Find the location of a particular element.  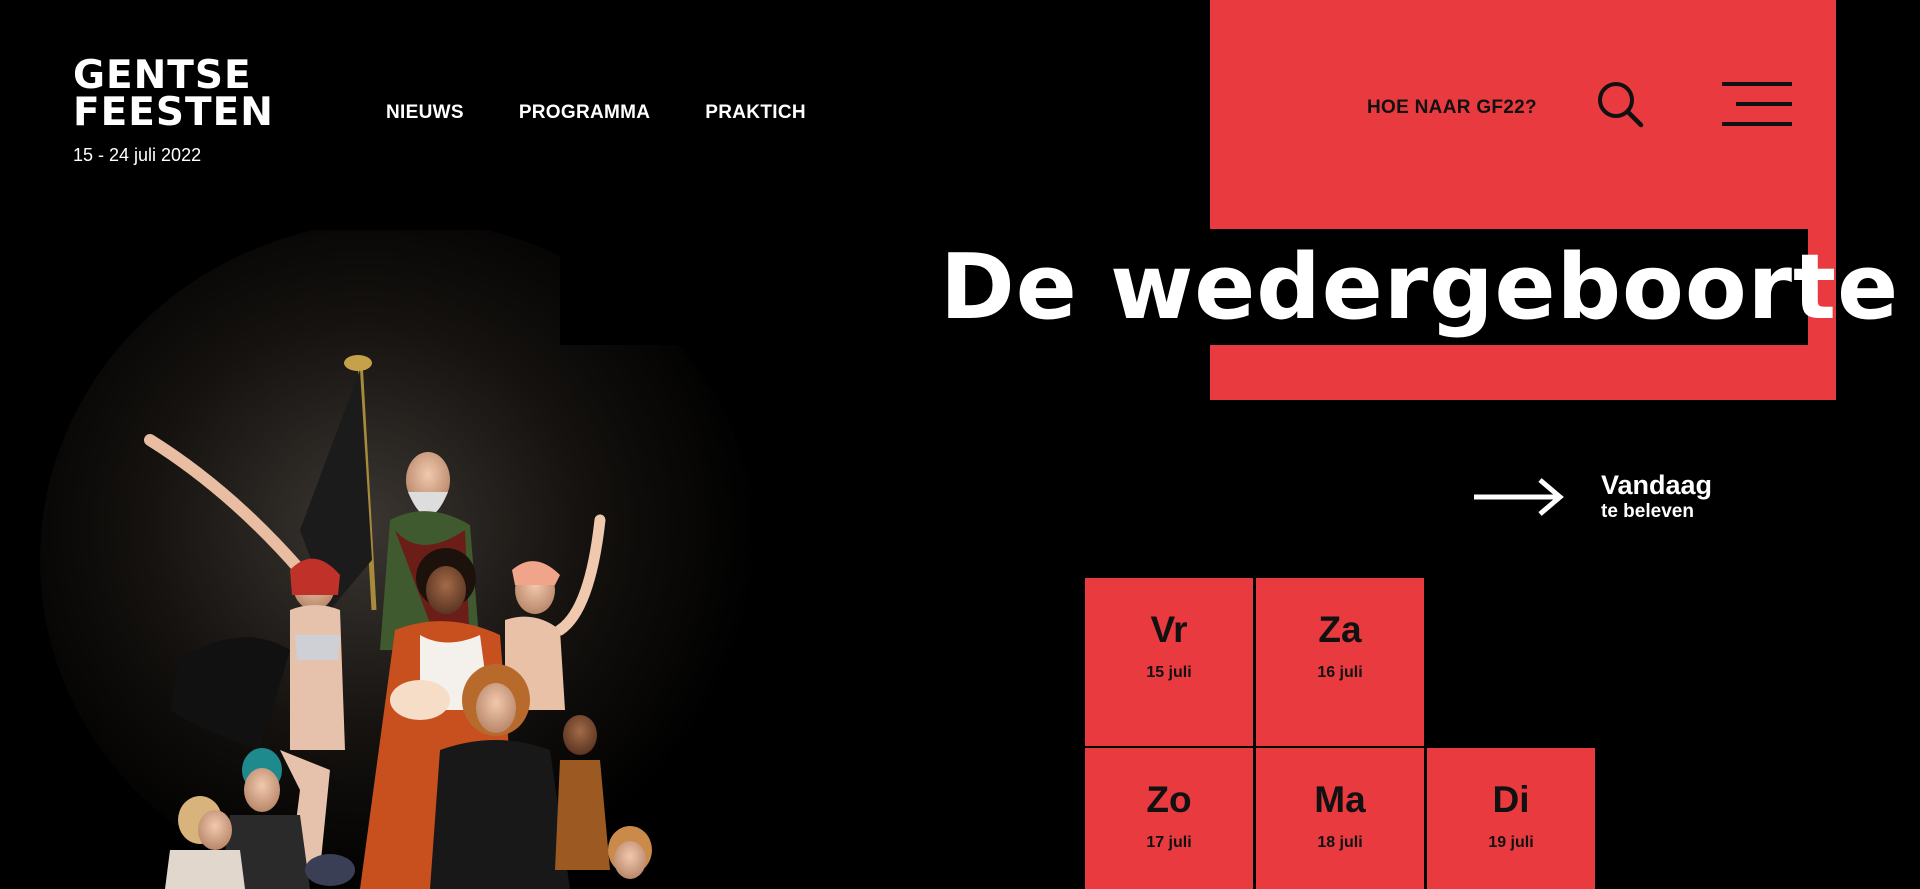

hero-headline: De wedergeboorte is located at coordinates (1420, 287).